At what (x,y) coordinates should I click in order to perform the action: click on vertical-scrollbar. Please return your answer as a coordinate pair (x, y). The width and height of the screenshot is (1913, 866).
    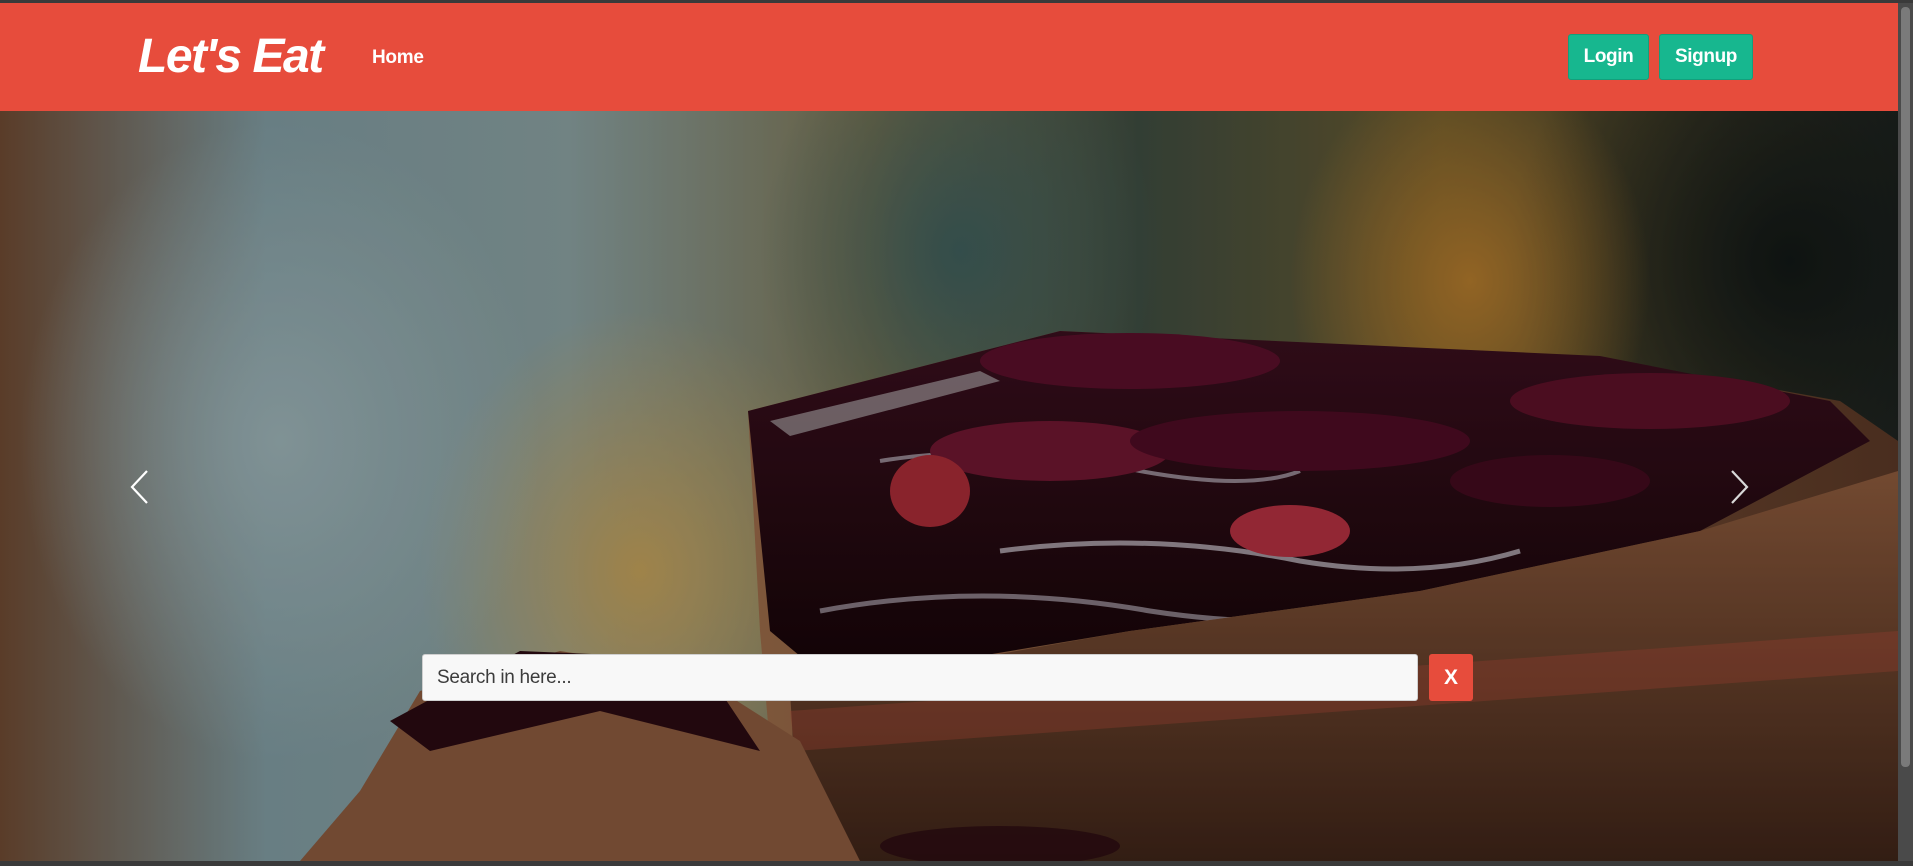
    Looking at the image, I should click on (1905, 432).